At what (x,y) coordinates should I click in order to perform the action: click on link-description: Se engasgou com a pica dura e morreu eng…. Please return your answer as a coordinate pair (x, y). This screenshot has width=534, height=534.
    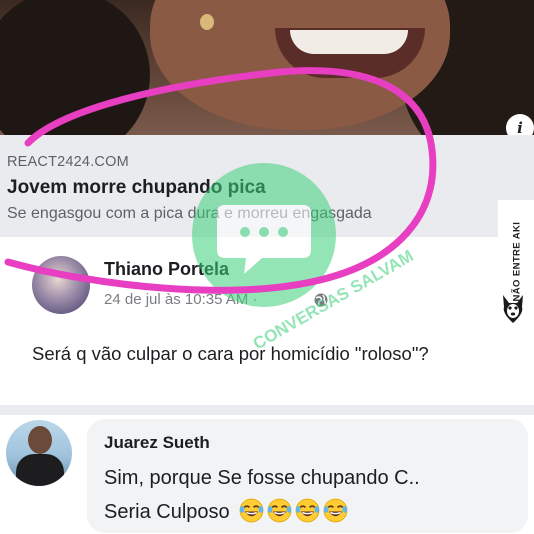
    Looking at the image, I should click on (189, 213).